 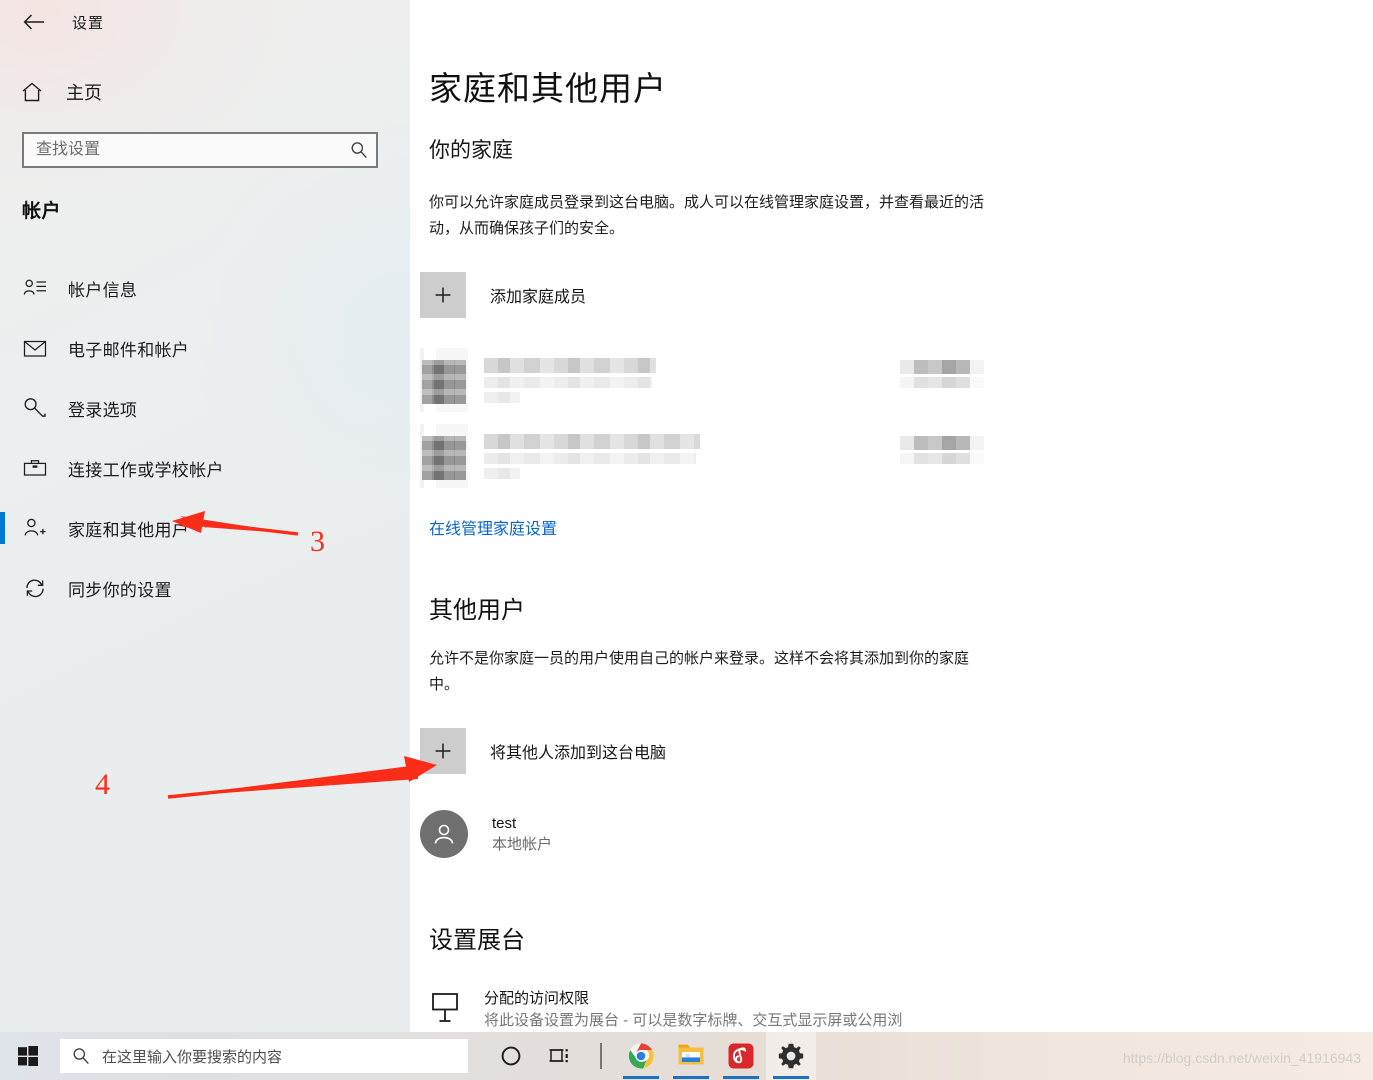 I want to click on sidebar-item-family-and-other-users: 家庭和其他用户, so click(x=205, y=528).